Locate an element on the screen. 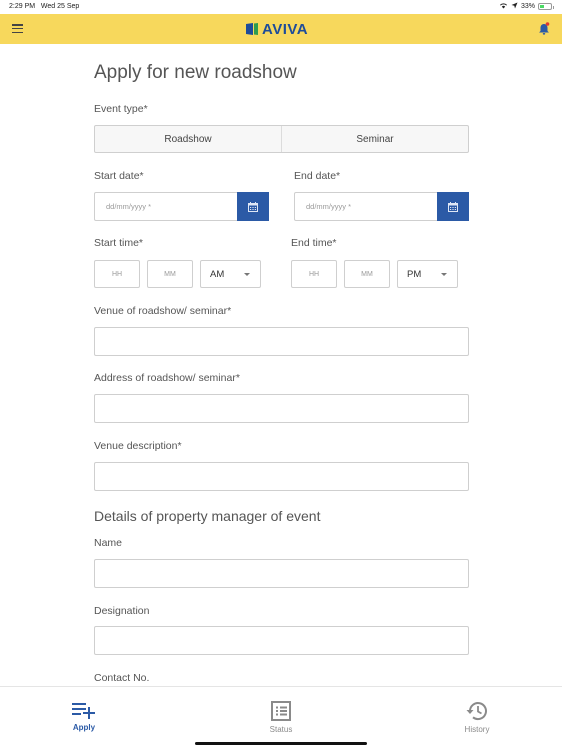 Image resolution: width=562 pixels, height=750 pixels. status-list-icon is located at coordinates (281, 711).